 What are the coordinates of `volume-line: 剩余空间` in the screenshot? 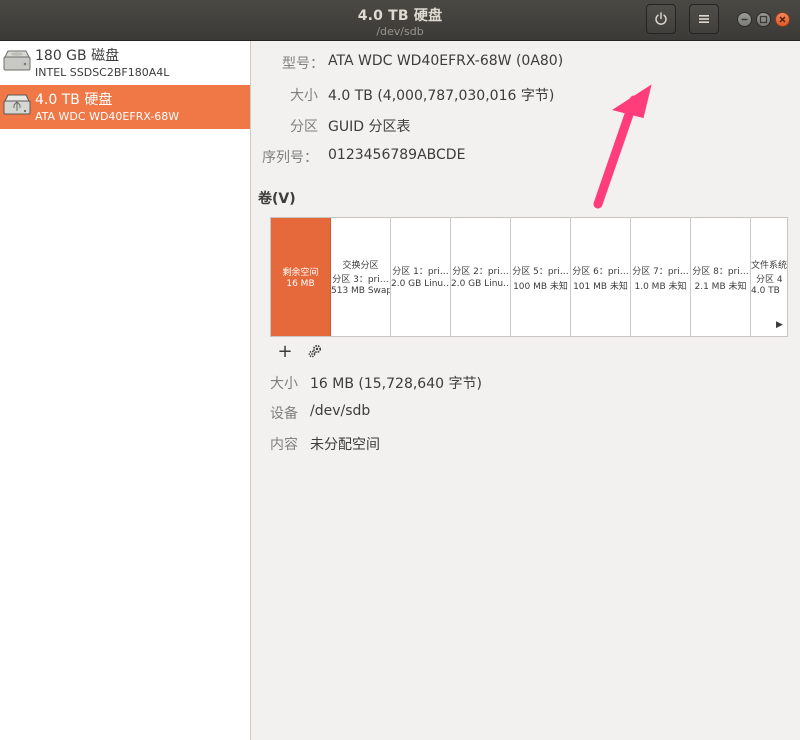 It's located at (300, 273).